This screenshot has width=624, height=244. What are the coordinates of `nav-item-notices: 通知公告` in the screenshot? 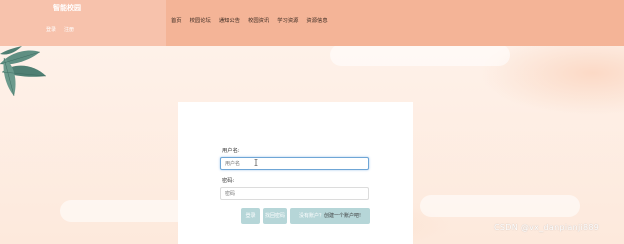 It's located at (229, 20).